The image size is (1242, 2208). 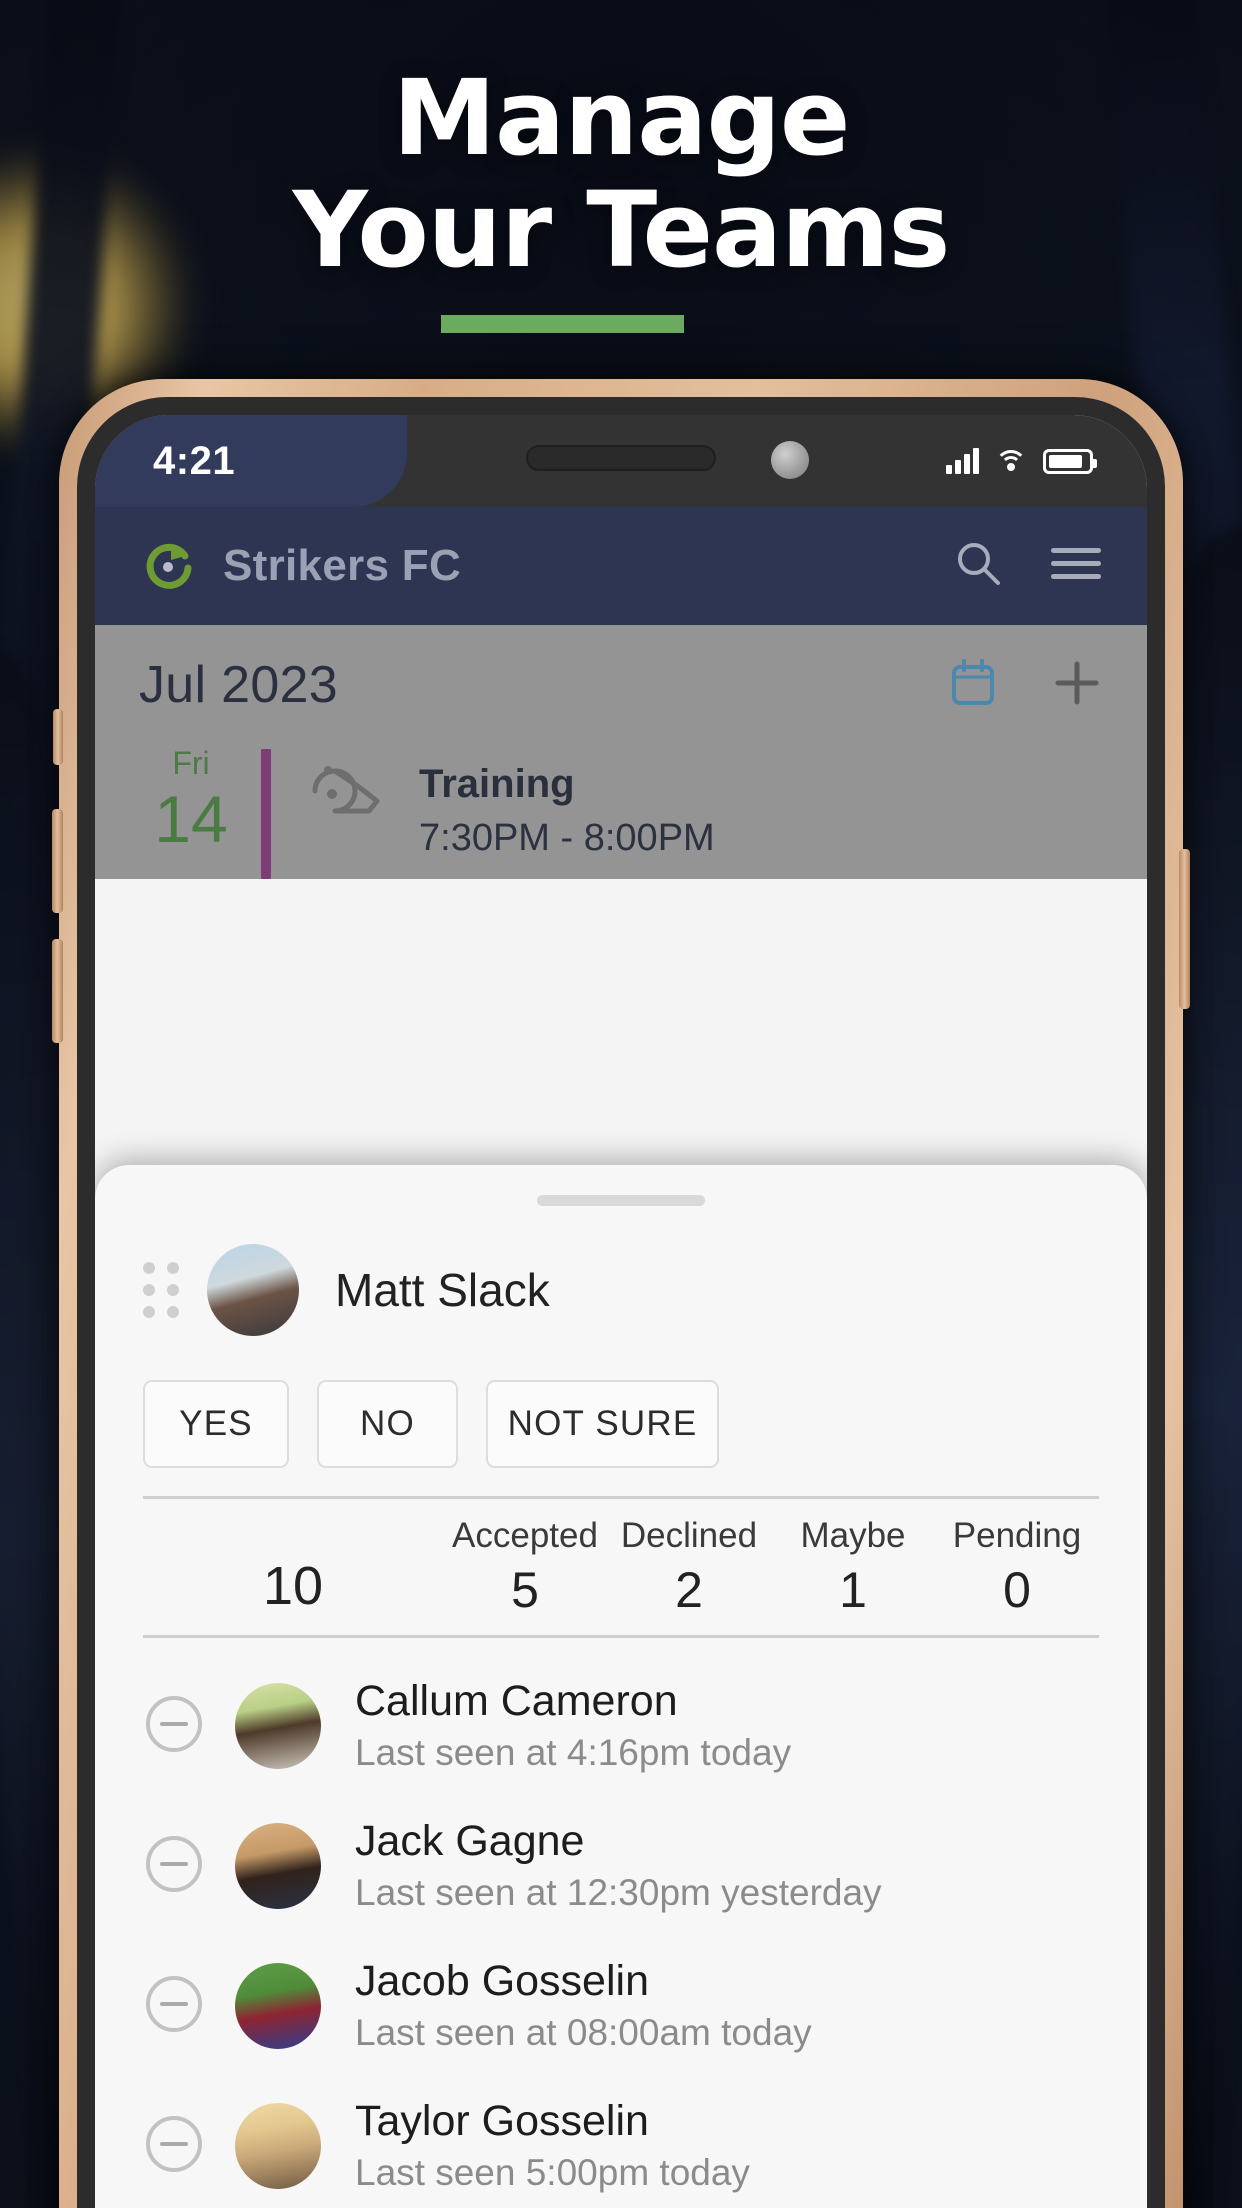 What do you see at coordinates (191, 763) in the screenshot?
I see `event-day-of-week: Fri` at bounding box center [191, 763].